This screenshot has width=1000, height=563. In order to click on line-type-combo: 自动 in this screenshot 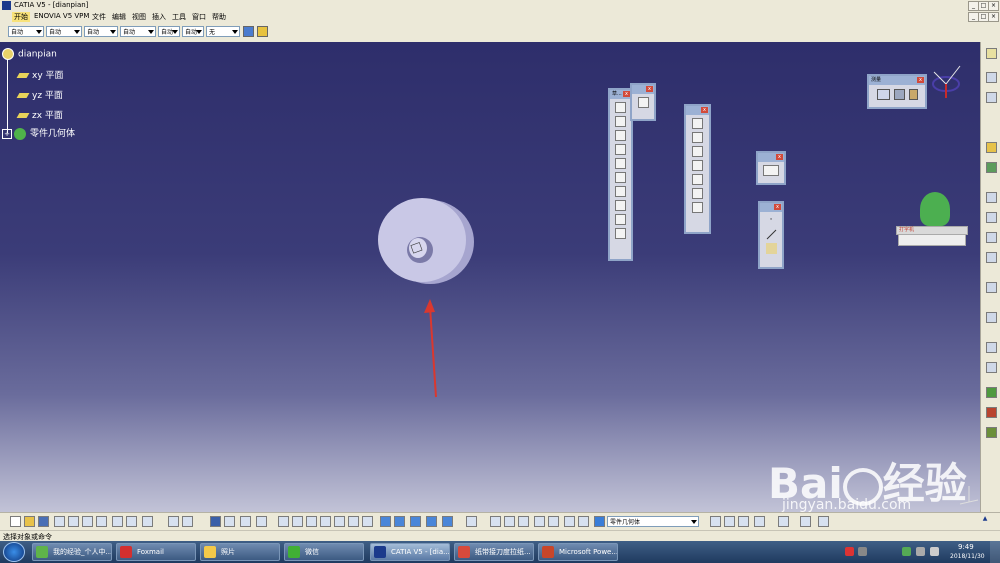, I will do `click(138, 31)`.